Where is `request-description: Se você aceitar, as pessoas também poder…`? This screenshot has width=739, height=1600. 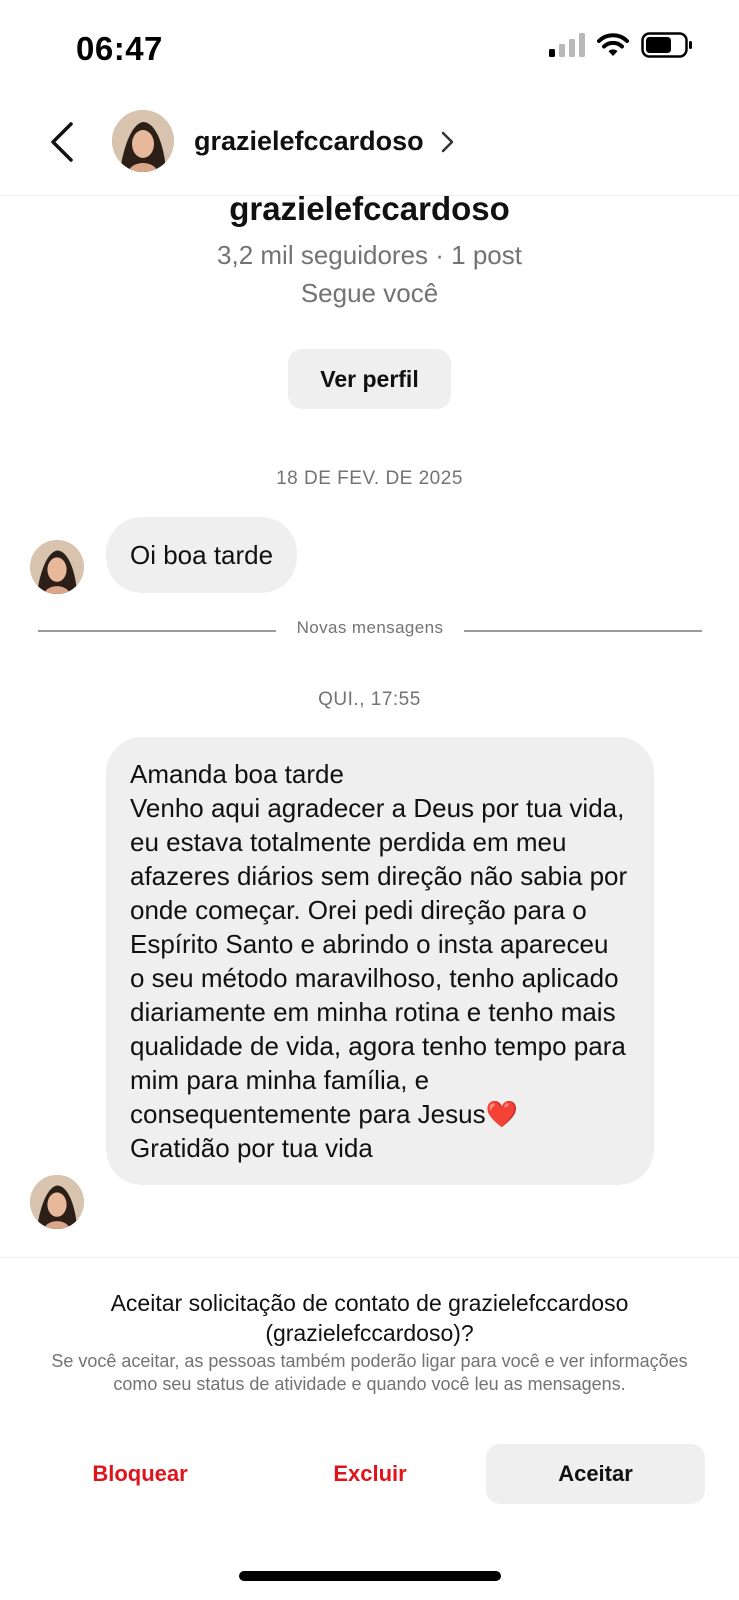 request-description: Se você aceitar, as pessoas também poder… is located at coordinates (369, 1372).